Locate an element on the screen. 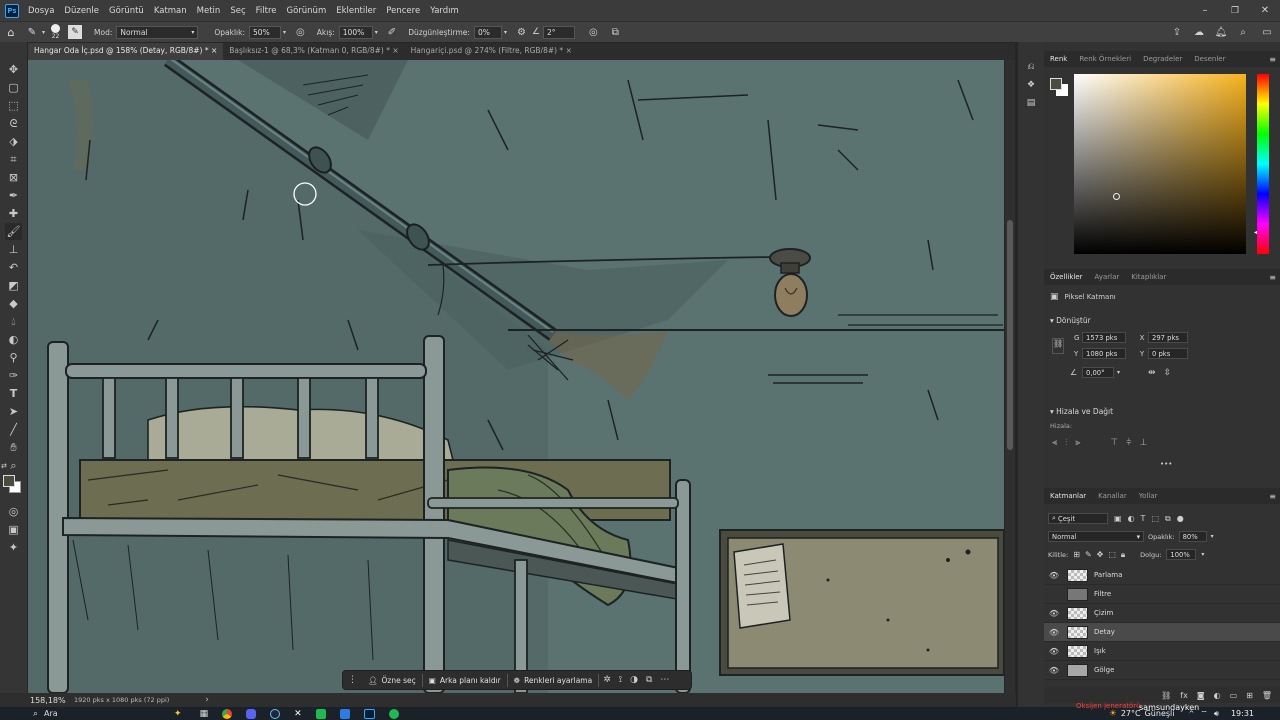 This screenshot has width=1280, height=720. line-tool-icon: ╱ is located at coordinates (13, 429).